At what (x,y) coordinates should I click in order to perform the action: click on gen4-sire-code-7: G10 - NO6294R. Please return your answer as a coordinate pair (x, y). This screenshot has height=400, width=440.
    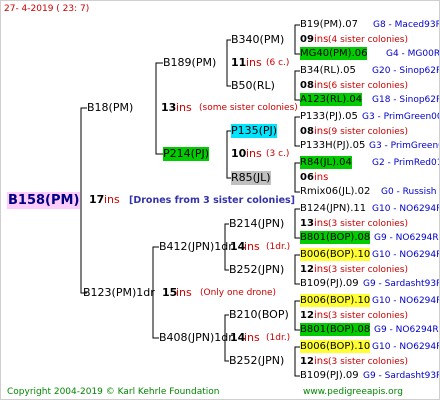
    Looking at the image, I should click on (406, 301).